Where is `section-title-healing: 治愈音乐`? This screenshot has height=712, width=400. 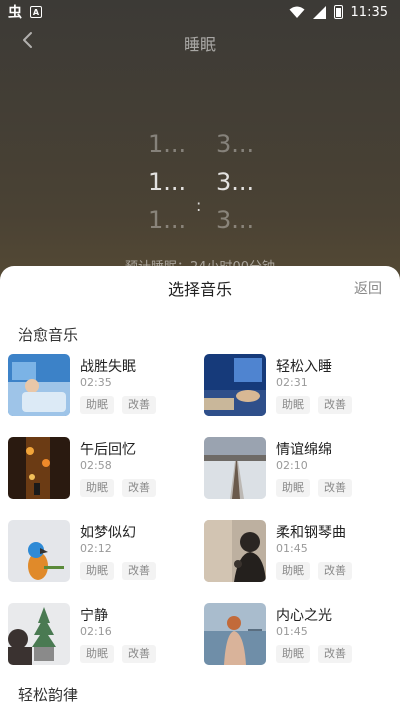 section-title-healing: 治愈音乐 is located at coordinates (48, 335).